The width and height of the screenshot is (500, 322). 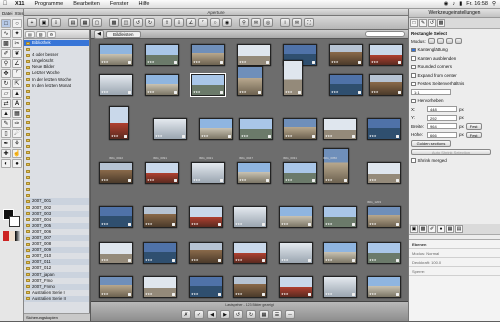 I want to click on shear-icon: ▱, so click(x=6, y=93).